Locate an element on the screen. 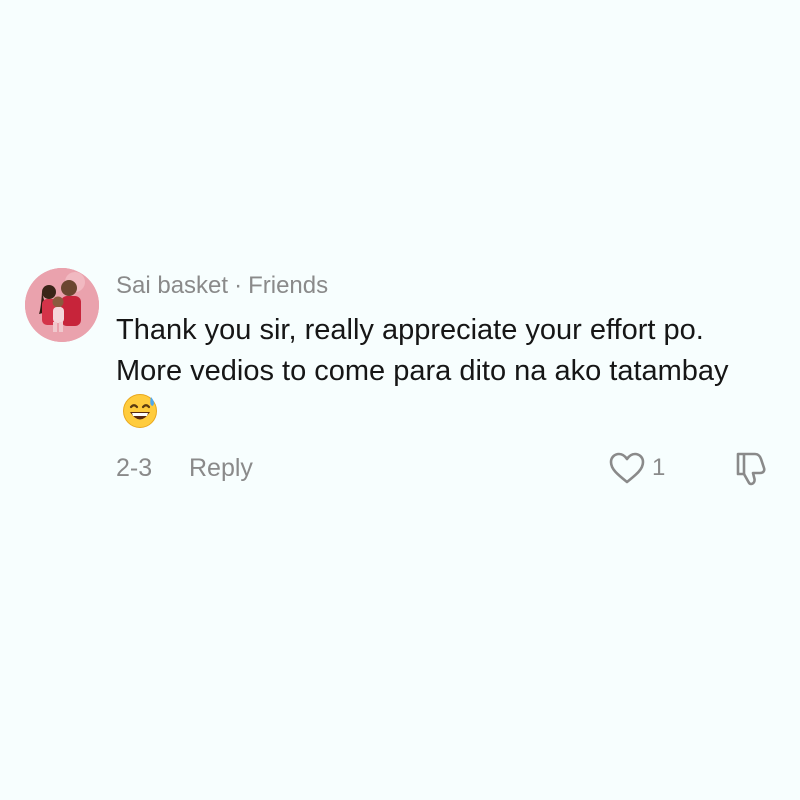  comment-date: 2-3 is located at coordinates (134, 468).